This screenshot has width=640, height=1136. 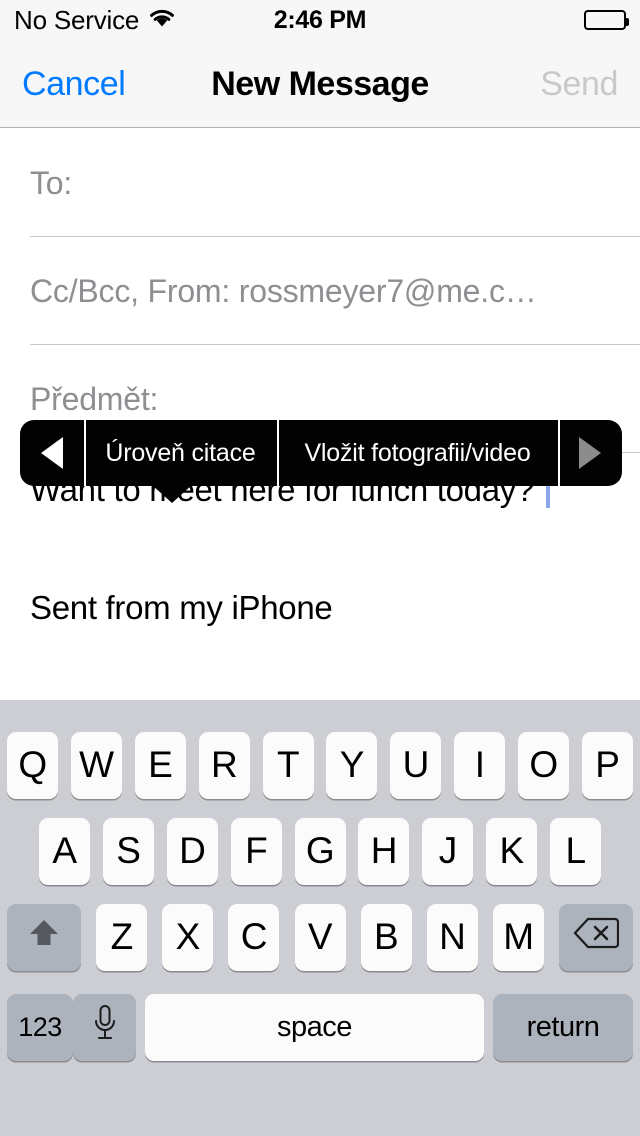 What do you see at coordinates (96, 765) in the screenshot?
I see `key-w: W` at bounding box center [96, 765].